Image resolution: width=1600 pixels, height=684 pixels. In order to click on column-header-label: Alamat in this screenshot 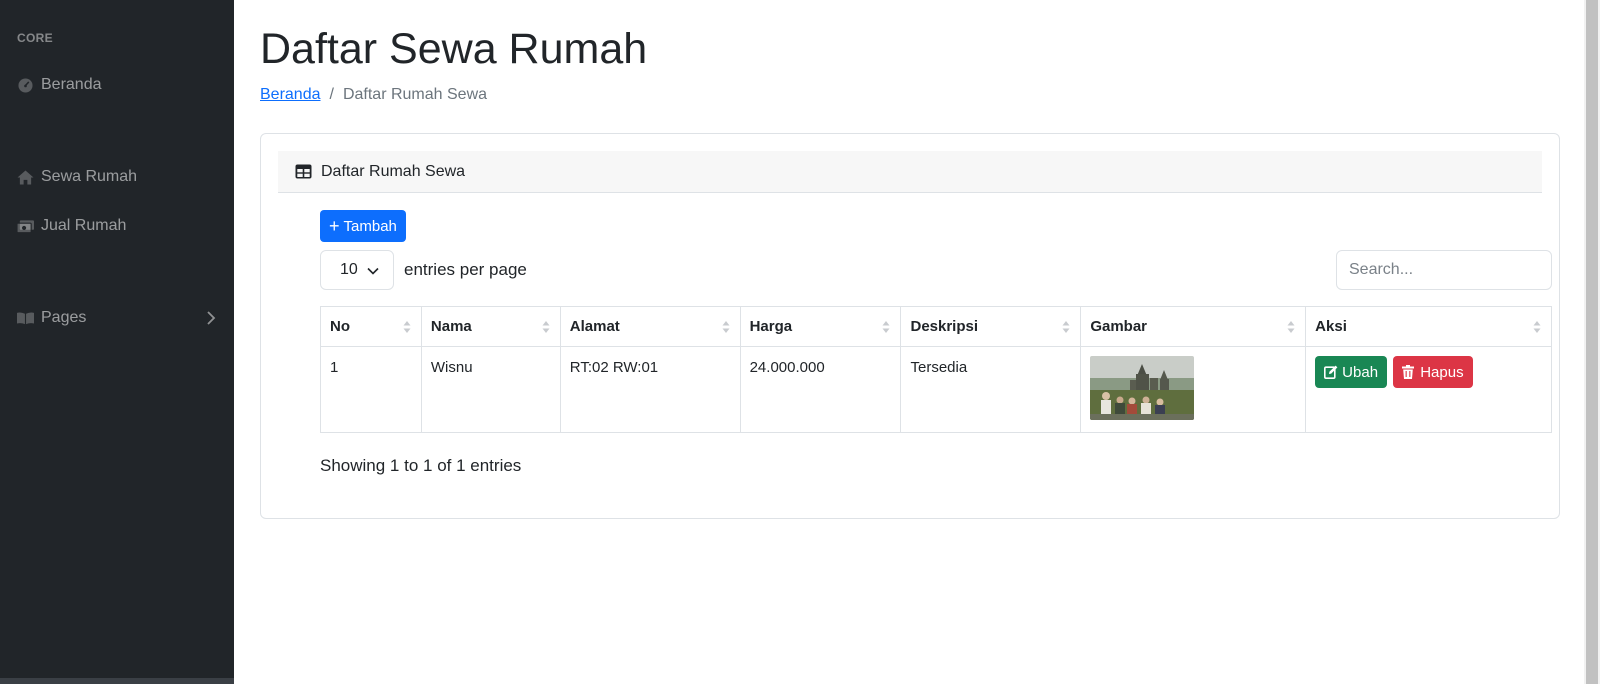, I will do `click(594, 326)`.